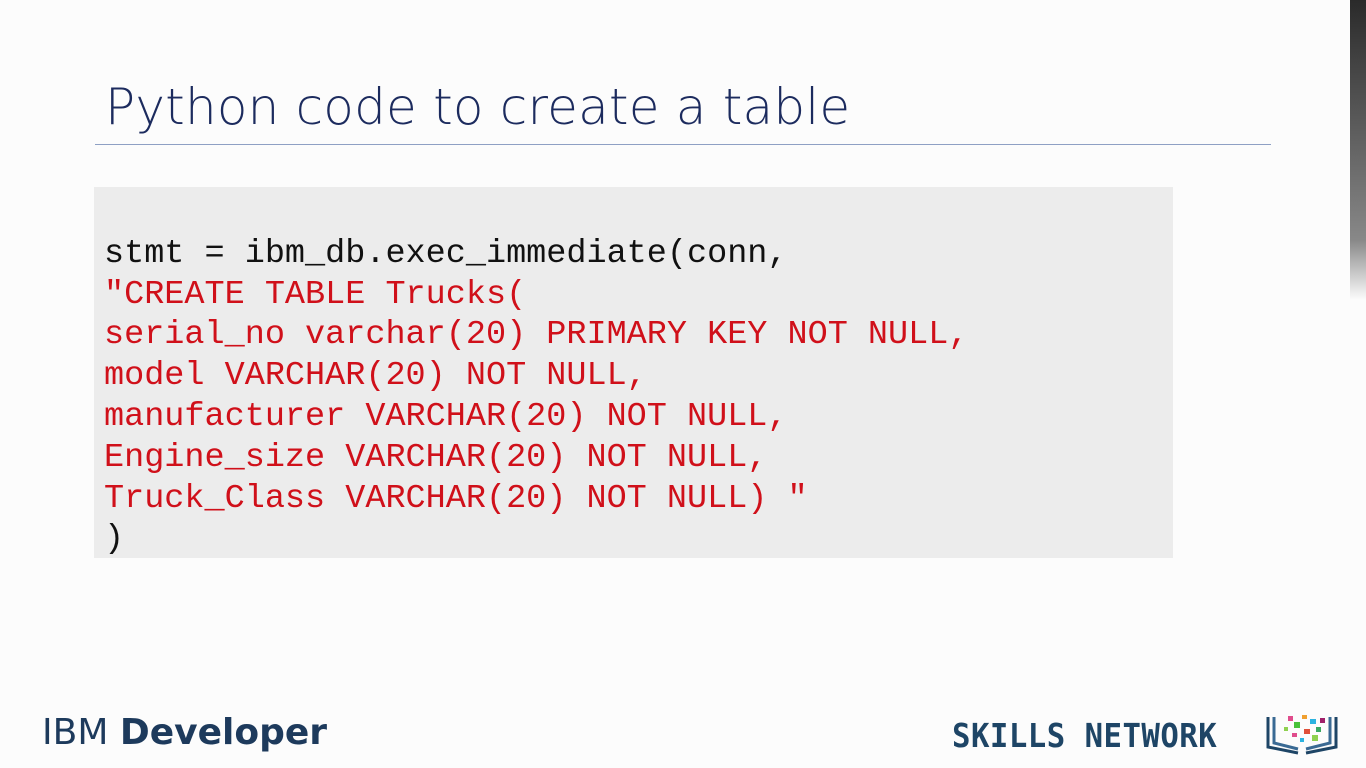 This screenshot has height=768, width=1366. I want to click on book-network-icon, so click(1302, 735).